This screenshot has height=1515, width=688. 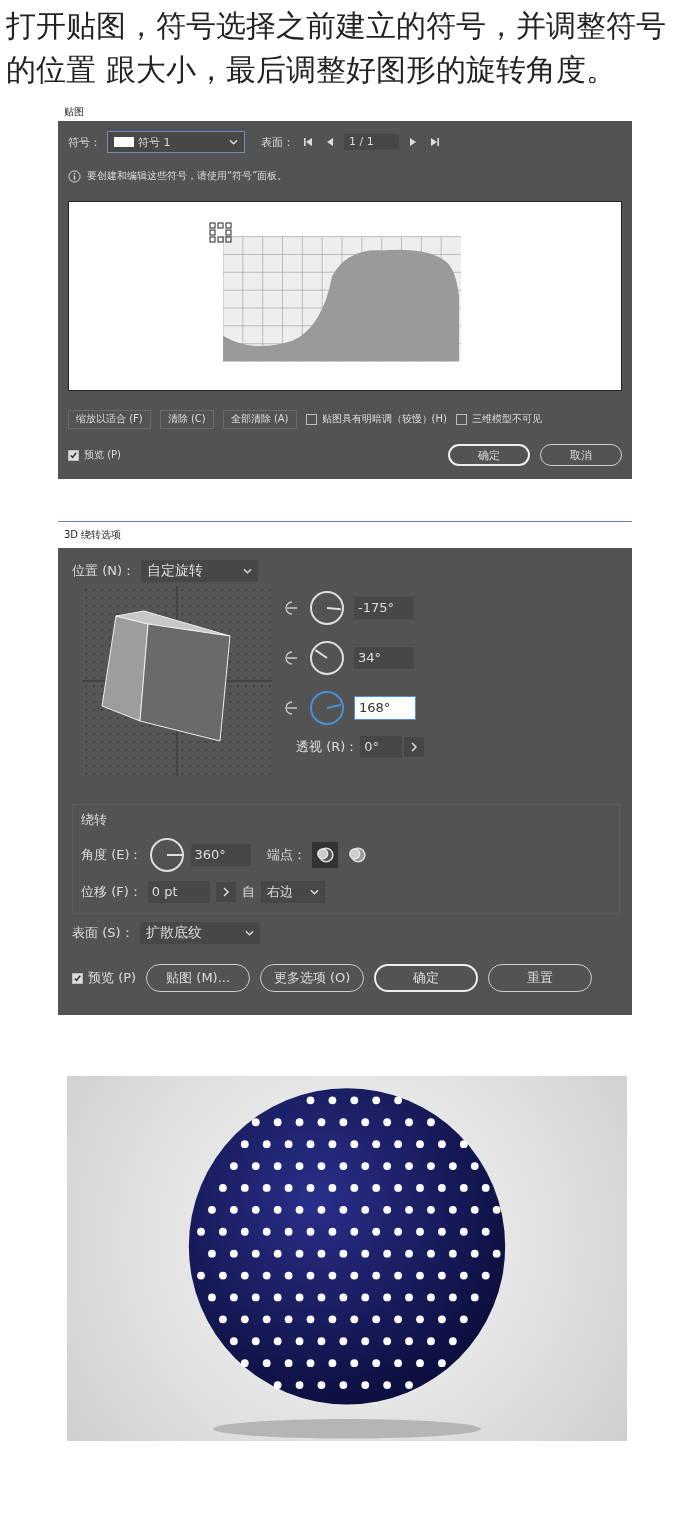 What do you see at coordinates (506, 419) in the screenshot?
I see `checkbox-label: 三维模型不可见` at bounding box center [506, 419].